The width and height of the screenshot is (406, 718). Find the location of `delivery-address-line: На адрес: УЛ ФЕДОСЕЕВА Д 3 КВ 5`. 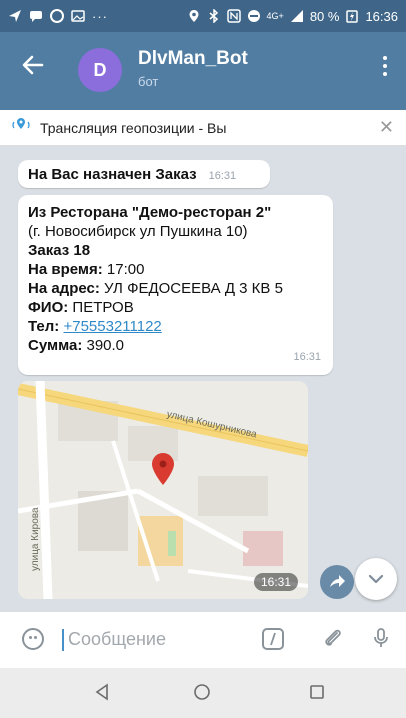

delivery-address-line: На адрес: УЛ ФЕДОСЕЕВА Д 3 КВ 5 is located at coordinates (175, 288).